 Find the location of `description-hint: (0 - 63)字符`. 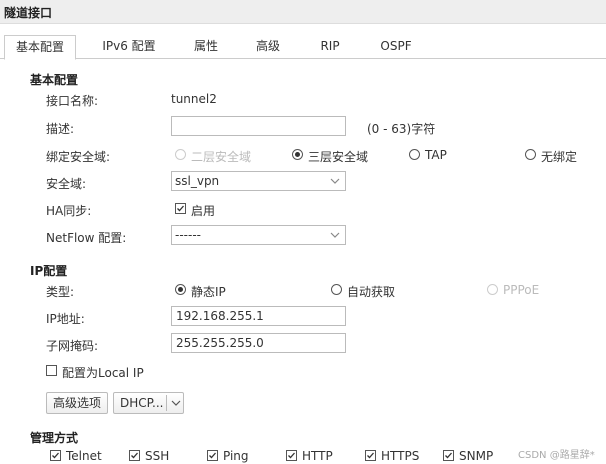

description-hint: (0 - 63)字符 is located at coordinates (401, 129).